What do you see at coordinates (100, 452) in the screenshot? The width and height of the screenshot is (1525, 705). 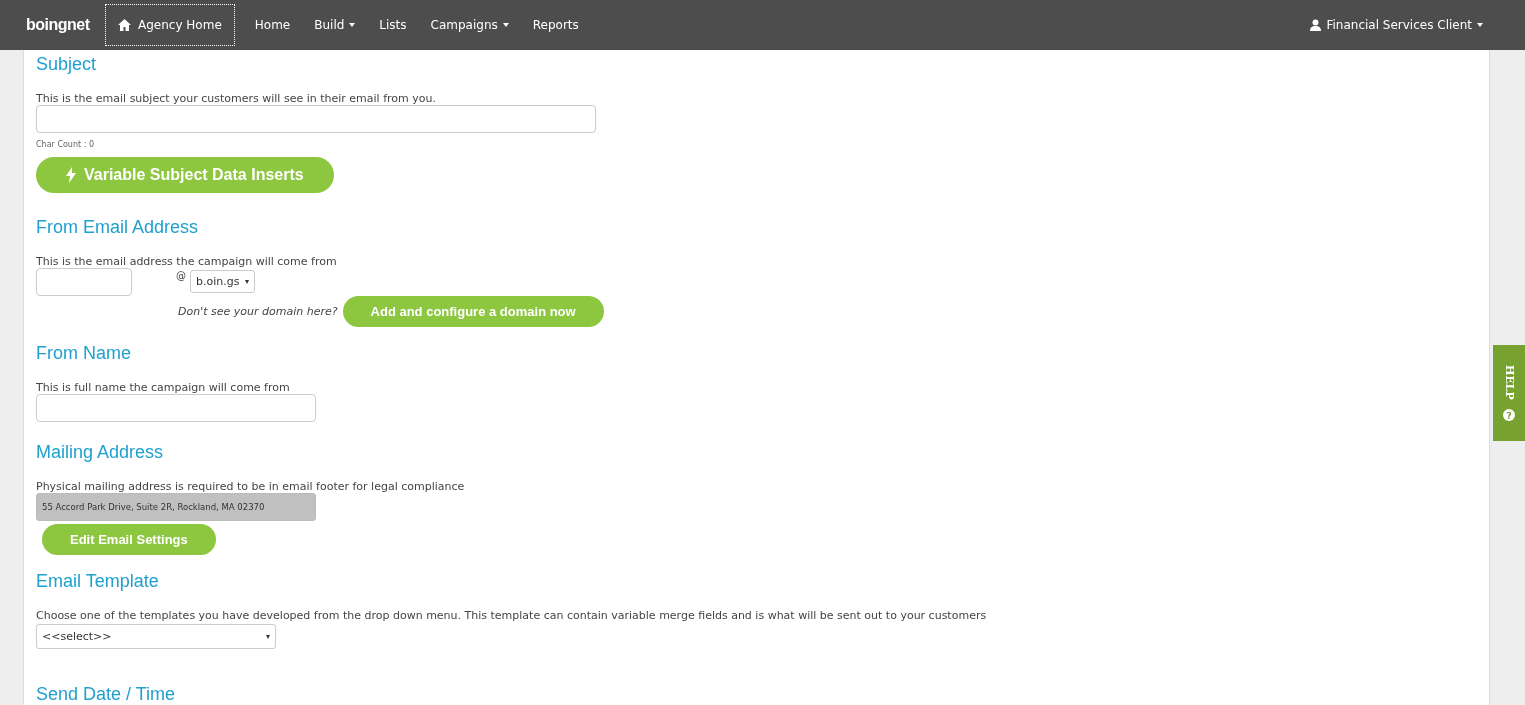 I see `section-heading: Mailing Address` at bounding box center [100, 452].